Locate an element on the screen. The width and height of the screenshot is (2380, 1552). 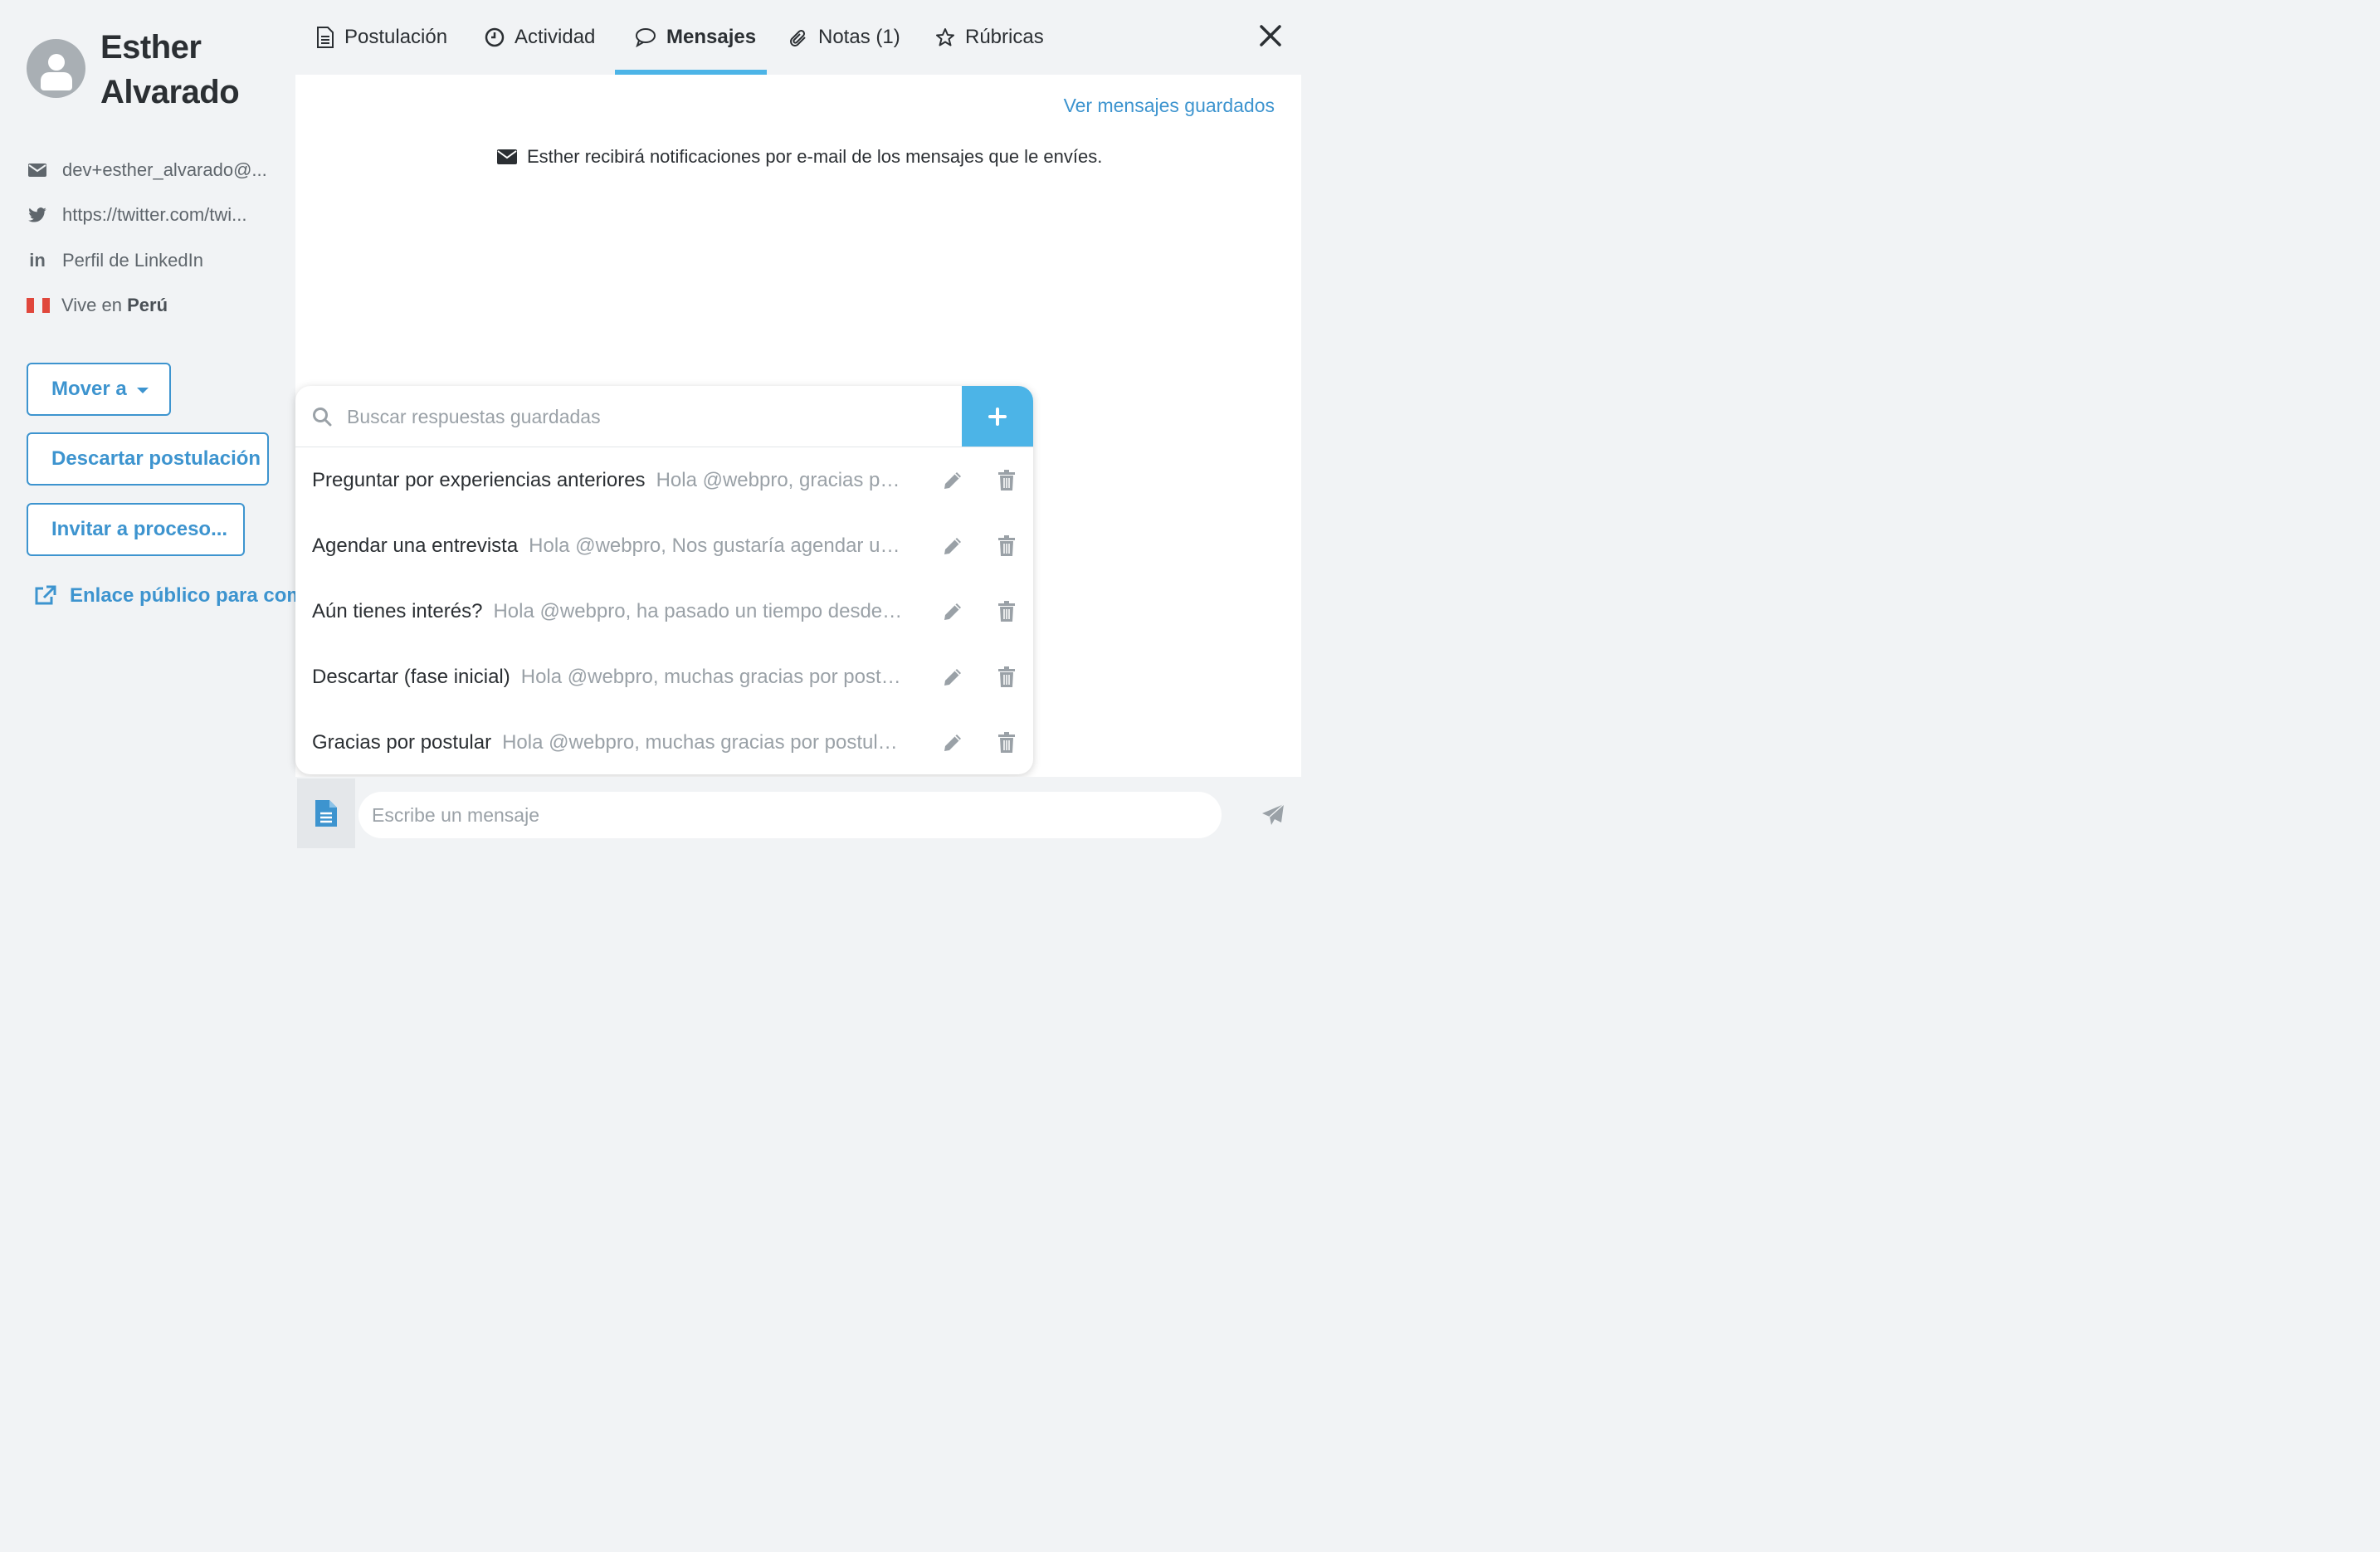
location-country: Perú is located at coordinates (147, 305).